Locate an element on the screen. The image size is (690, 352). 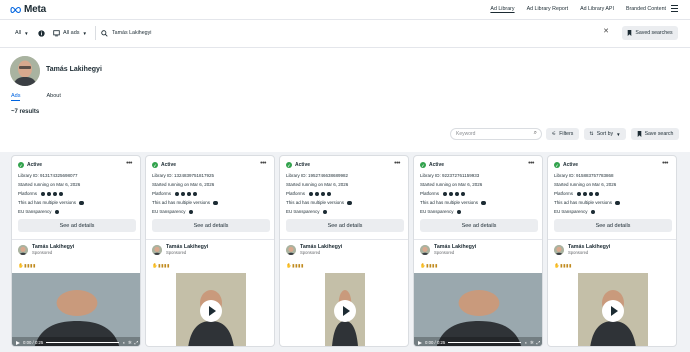
filters-button: ⚟ Filters is located at coordinates (562, 134).